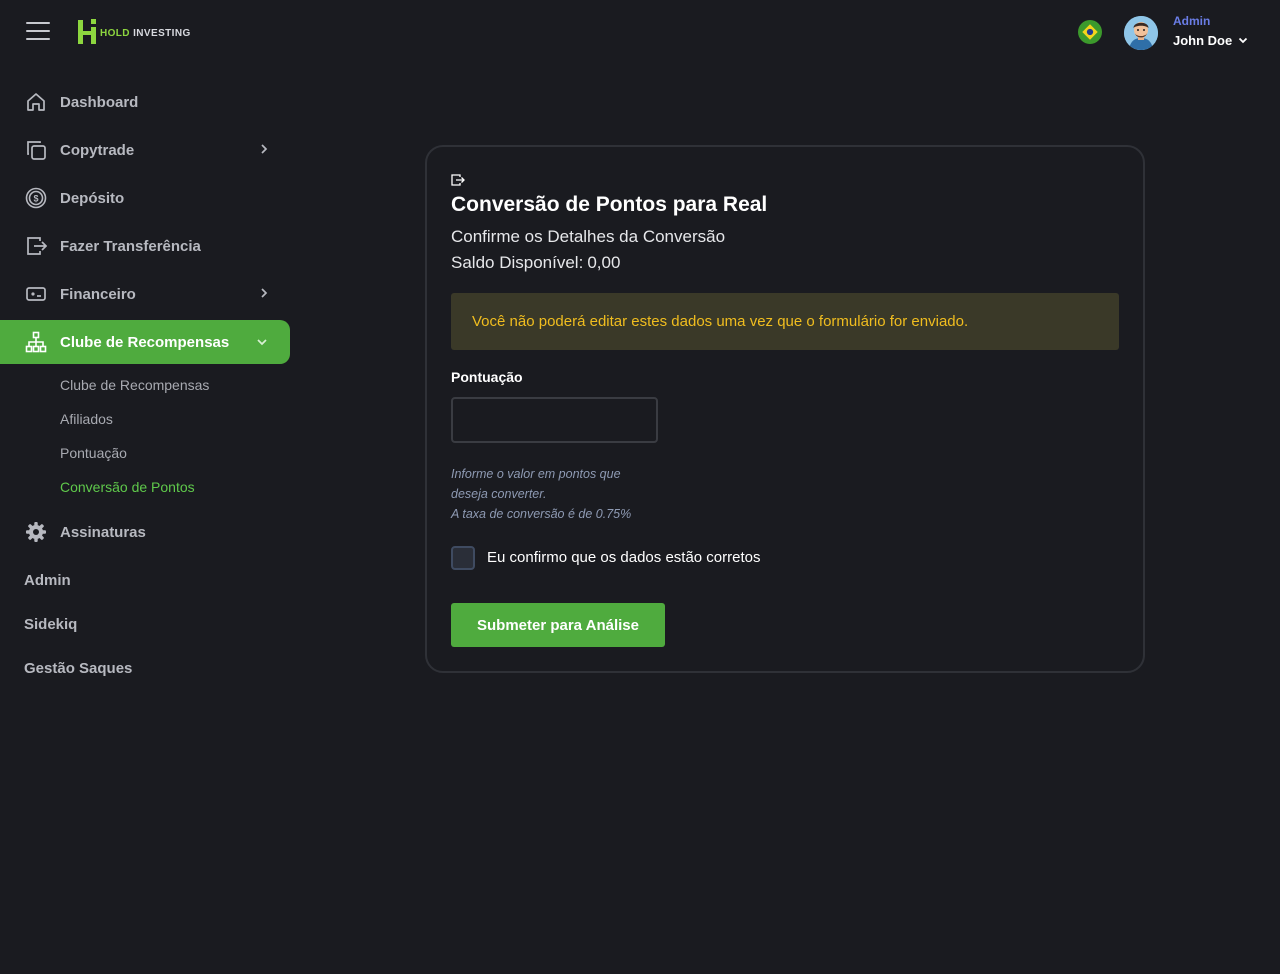 This screenshot has width=1280, height=974. Describe the element at coordinates (1203, 40) in the screenshot. I see `user-name: John Doe` at that location.